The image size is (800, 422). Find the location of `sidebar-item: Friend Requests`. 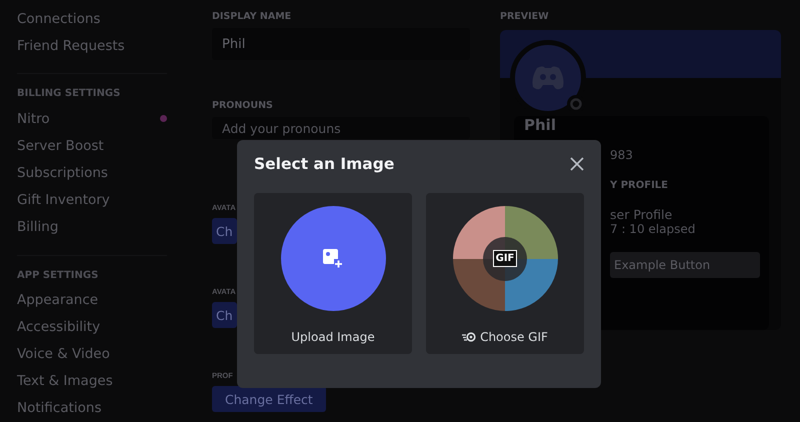

sidebar-item: Friend Requests is located at coordinates (71, 46).